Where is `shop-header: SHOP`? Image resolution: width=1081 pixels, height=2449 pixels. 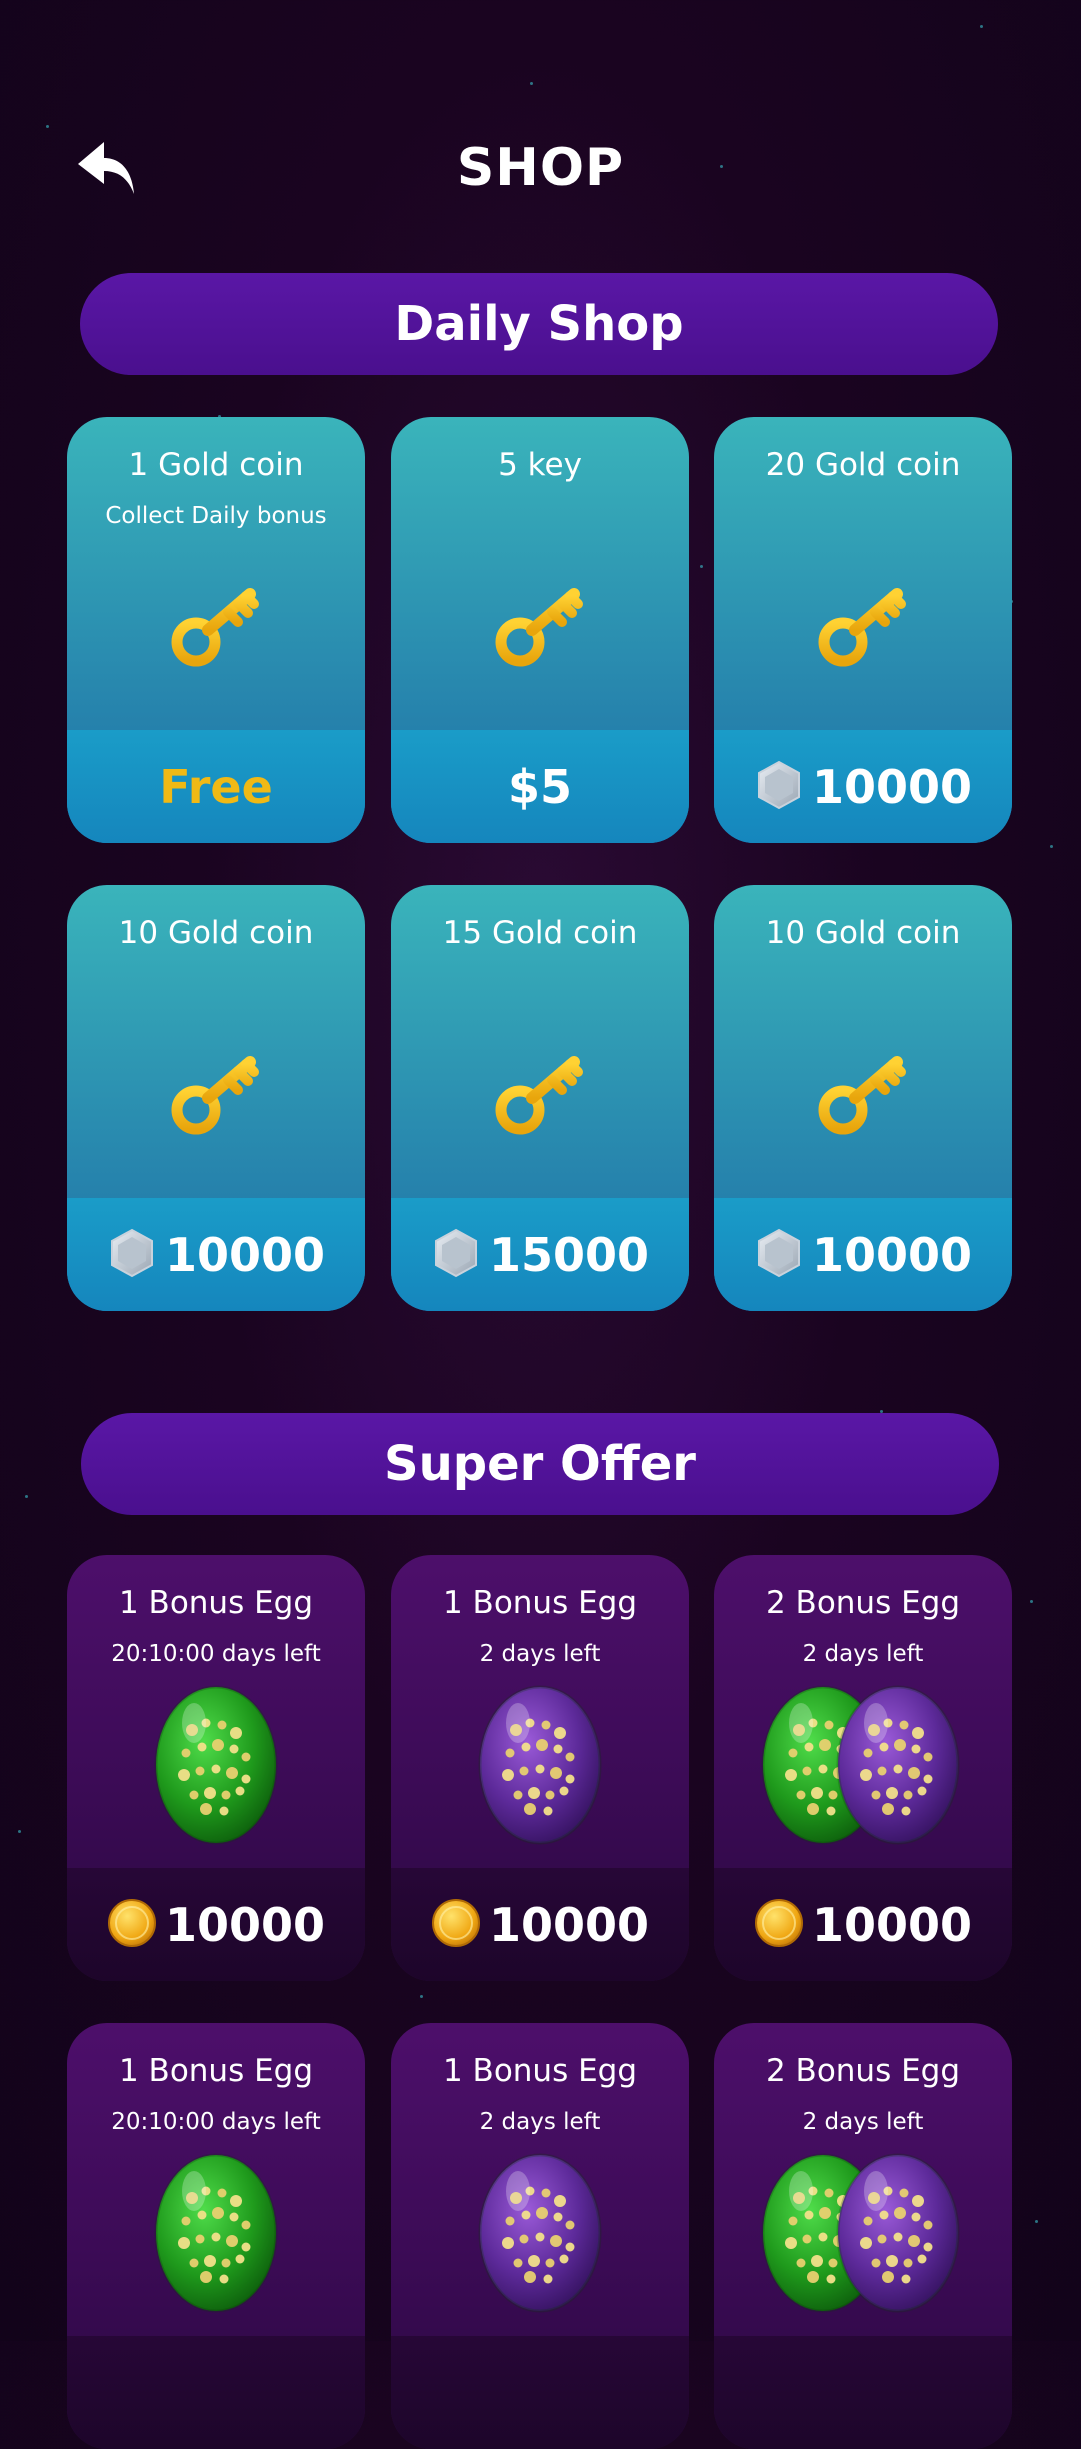
shop-header: SHOP is located at coordinates (540, 165).